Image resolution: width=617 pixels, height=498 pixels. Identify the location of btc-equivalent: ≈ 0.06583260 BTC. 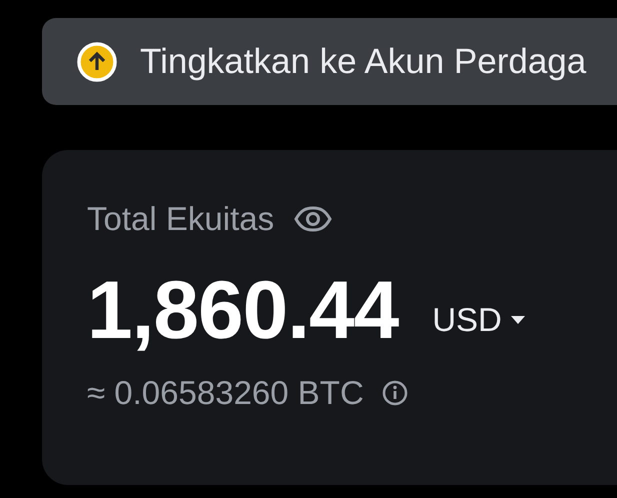
(225, 393).